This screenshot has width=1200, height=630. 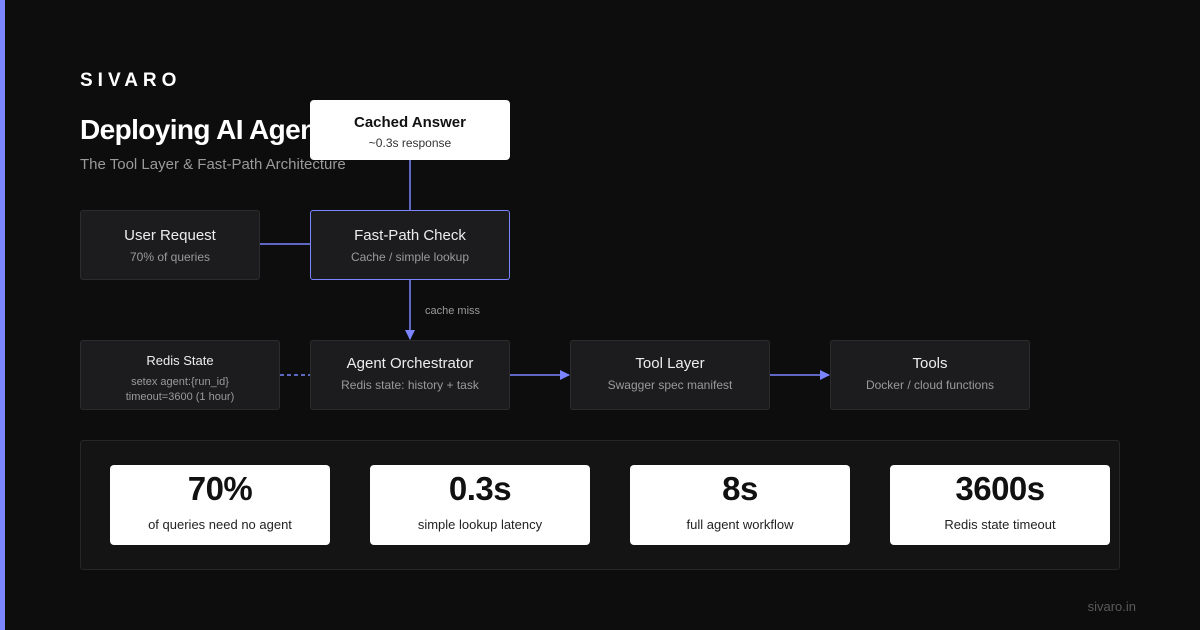 What do you see at coordinates (1111, 606) in the screenshot?
I see `footer-url: sivaro.in` at bounding box center [1111, 606].